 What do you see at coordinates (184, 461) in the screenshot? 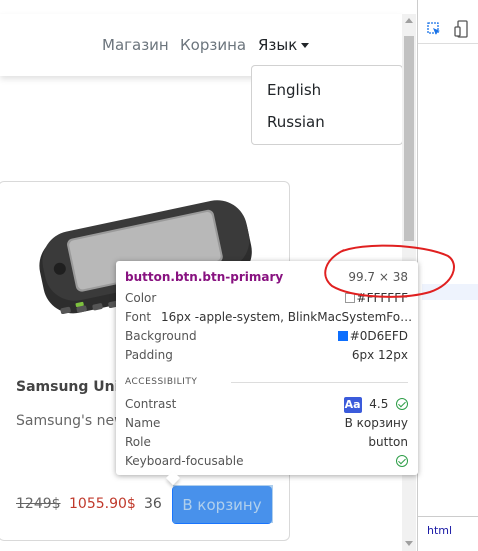
I see `focusable-label: Keyboard-focusable` at bounding box center [184, 461].